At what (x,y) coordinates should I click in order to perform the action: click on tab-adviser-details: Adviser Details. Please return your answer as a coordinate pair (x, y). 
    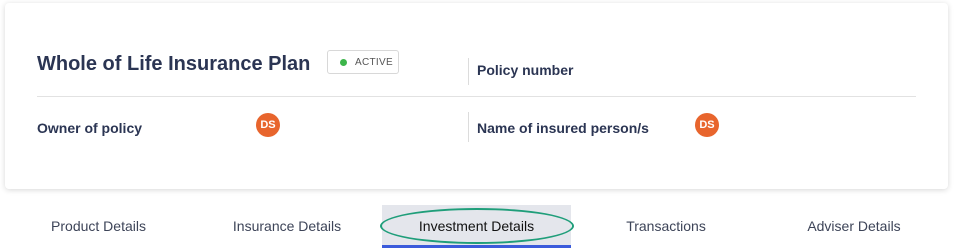
    Looking at the image, I should click on (854, 226).